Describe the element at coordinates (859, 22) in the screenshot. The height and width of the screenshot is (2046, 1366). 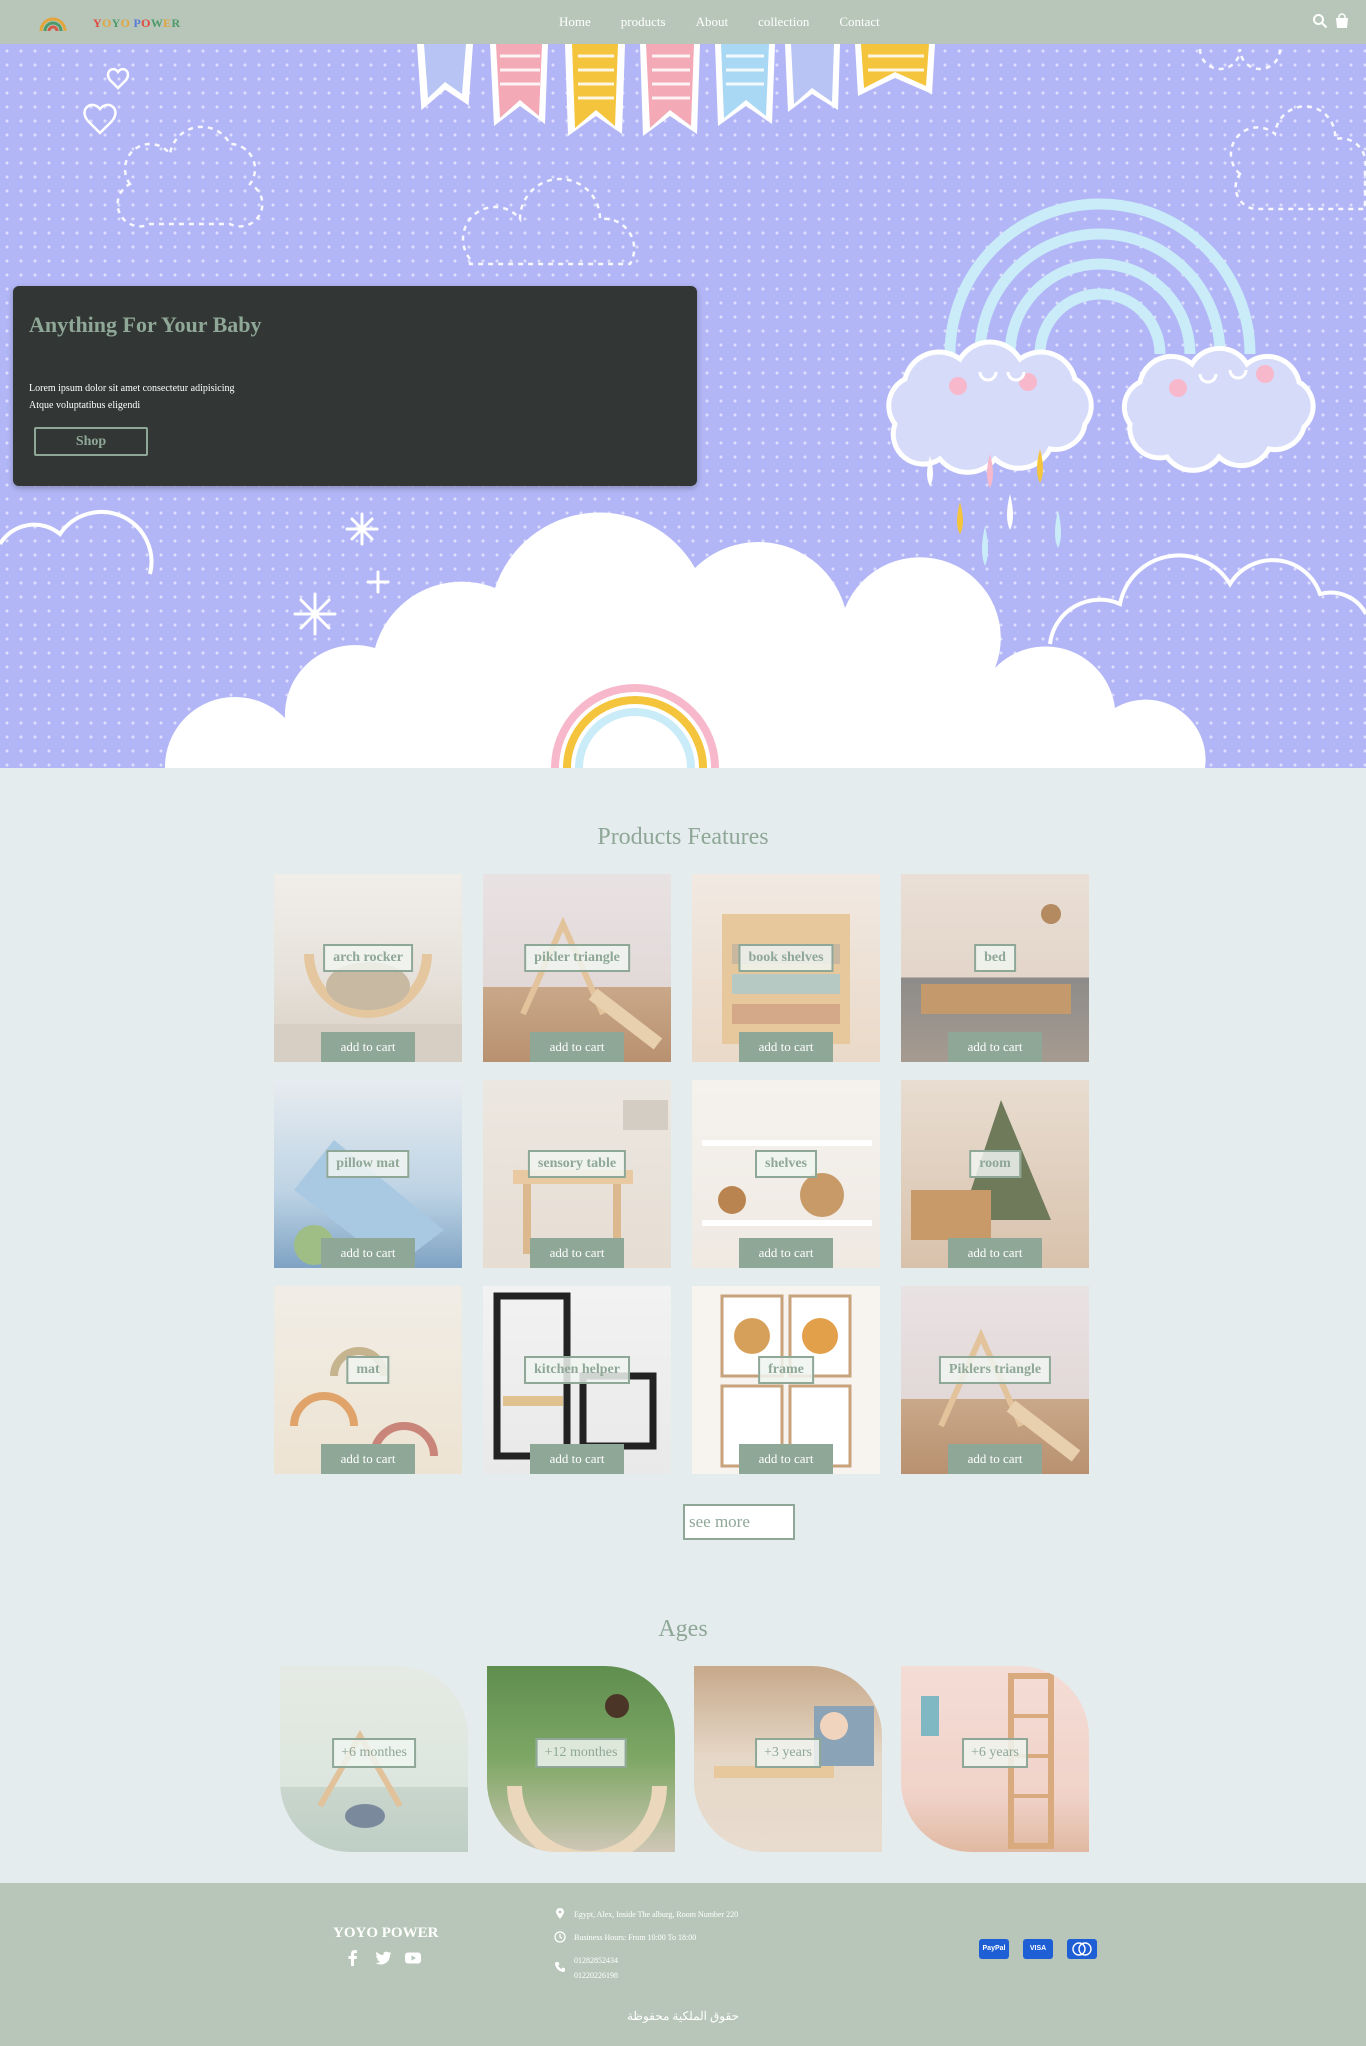
I see `nav-link-contact: Contact` at that location.